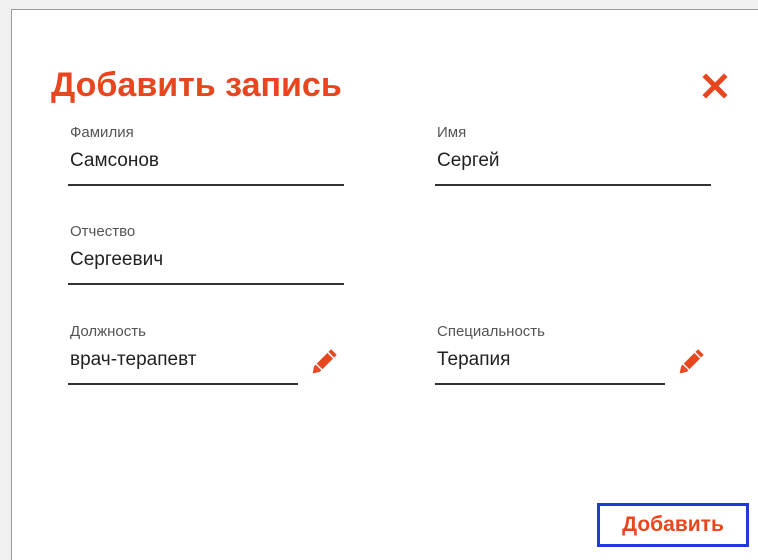 This screenshot has height=560, width=758. What do you see at coordinates (550, 384) in the screenshot?
I see `specialty-underline` at bounding box center [550, 384].